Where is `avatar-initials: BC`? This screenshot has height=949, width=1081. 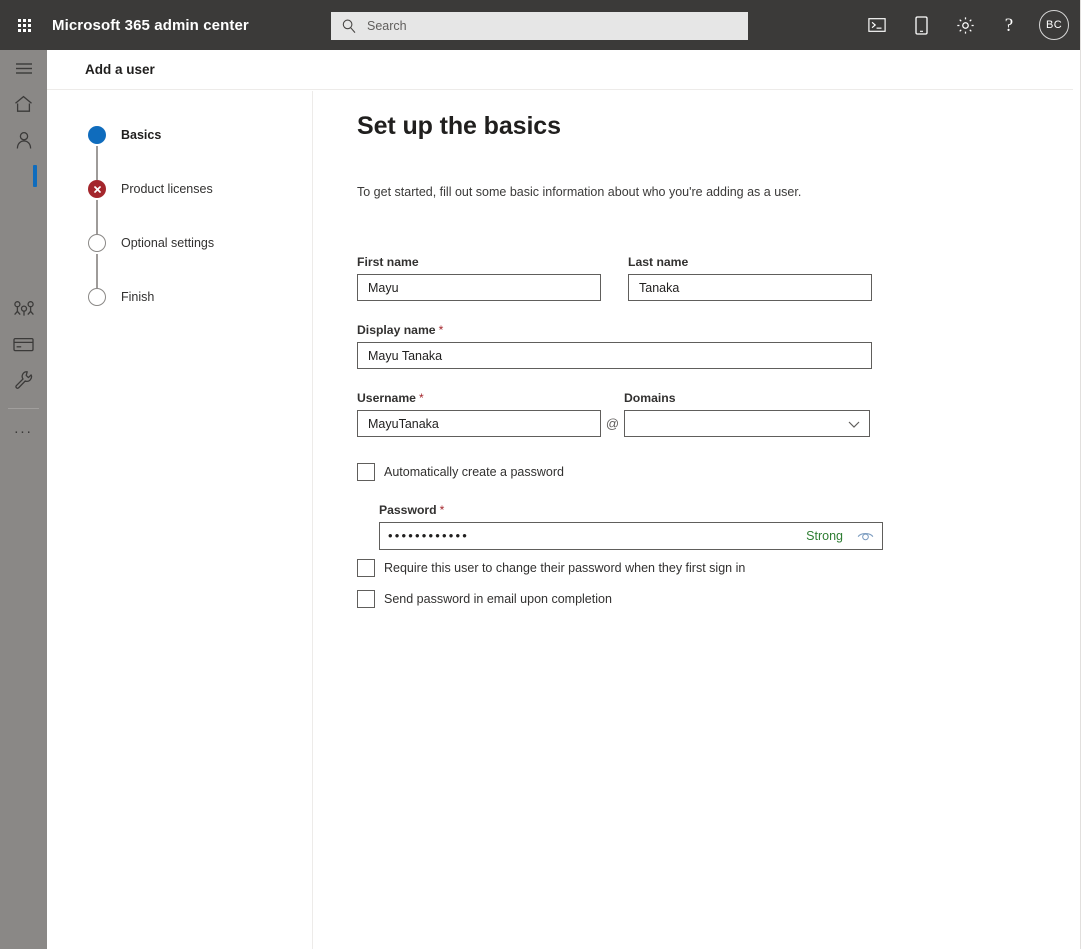
avatar-initials: BC is located at coordinates (1054, 25).